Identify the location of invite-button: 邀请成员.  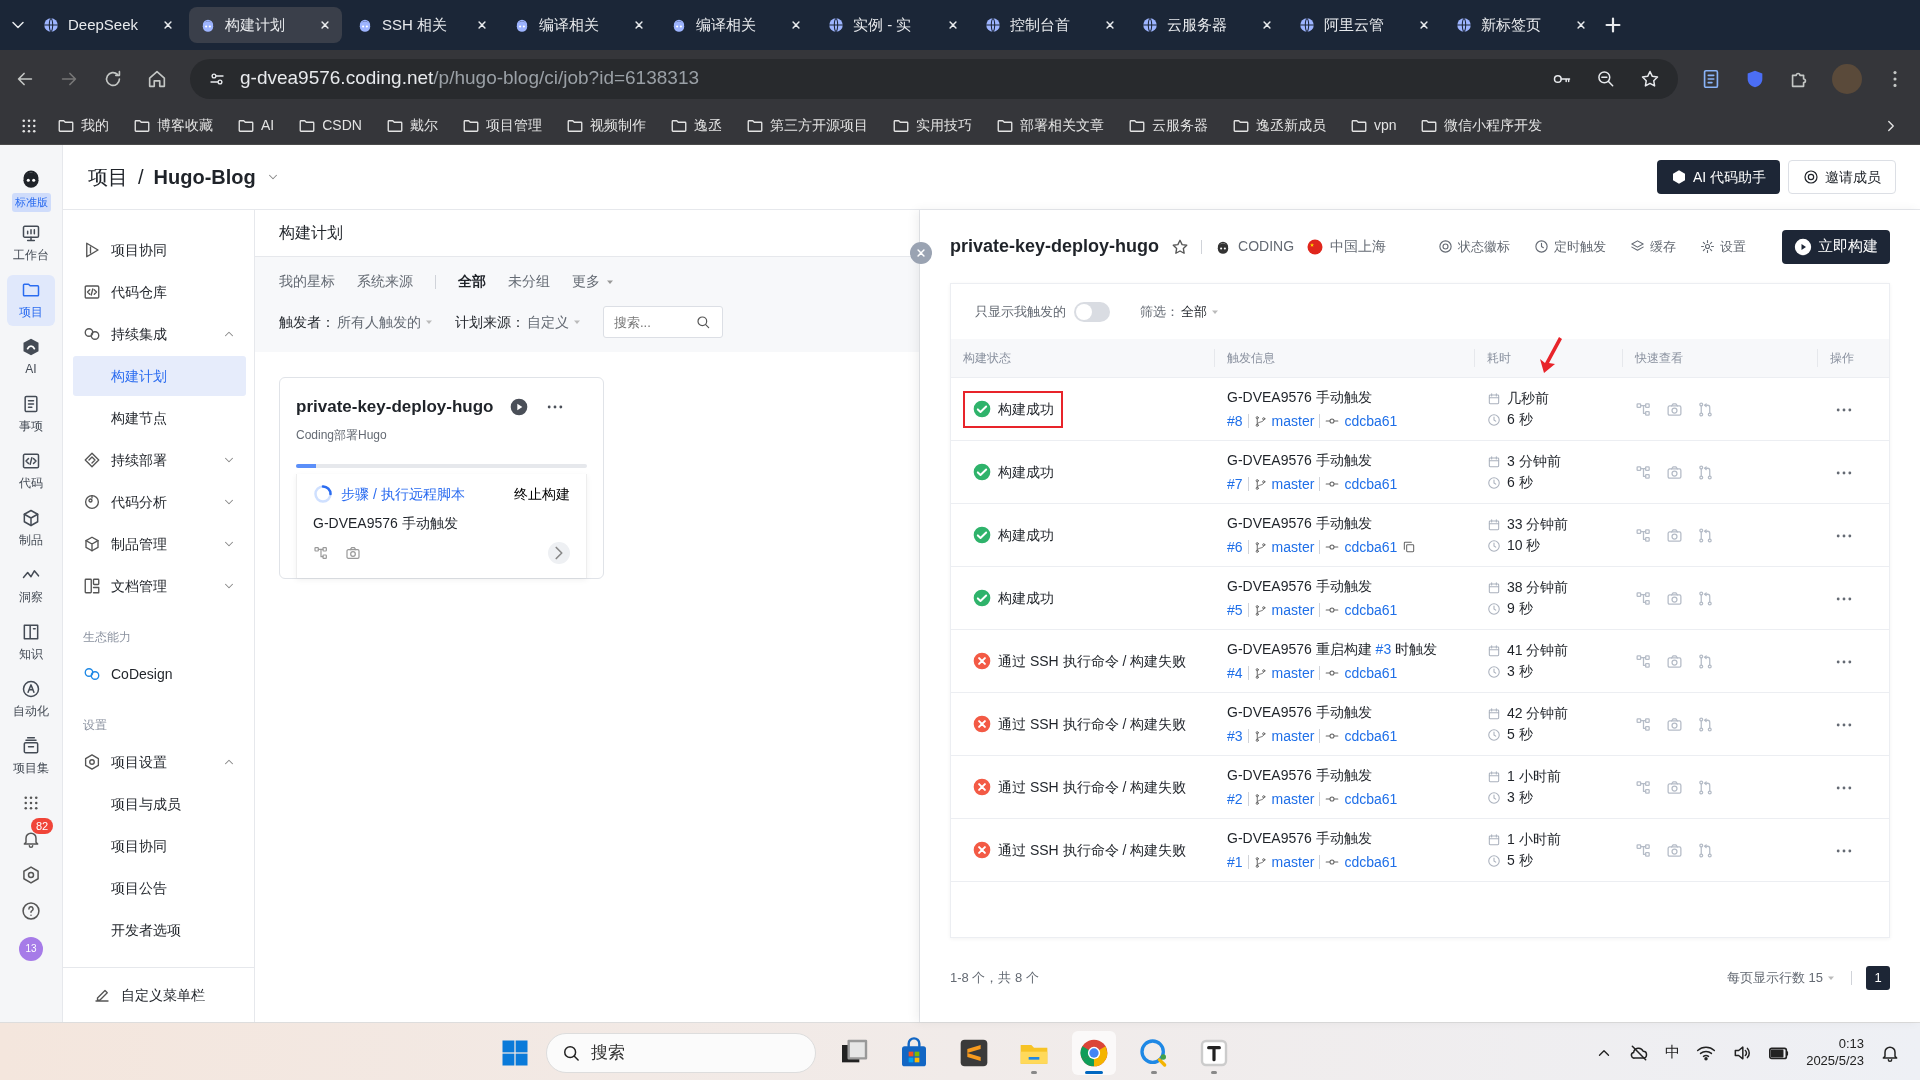
(1842, 177).